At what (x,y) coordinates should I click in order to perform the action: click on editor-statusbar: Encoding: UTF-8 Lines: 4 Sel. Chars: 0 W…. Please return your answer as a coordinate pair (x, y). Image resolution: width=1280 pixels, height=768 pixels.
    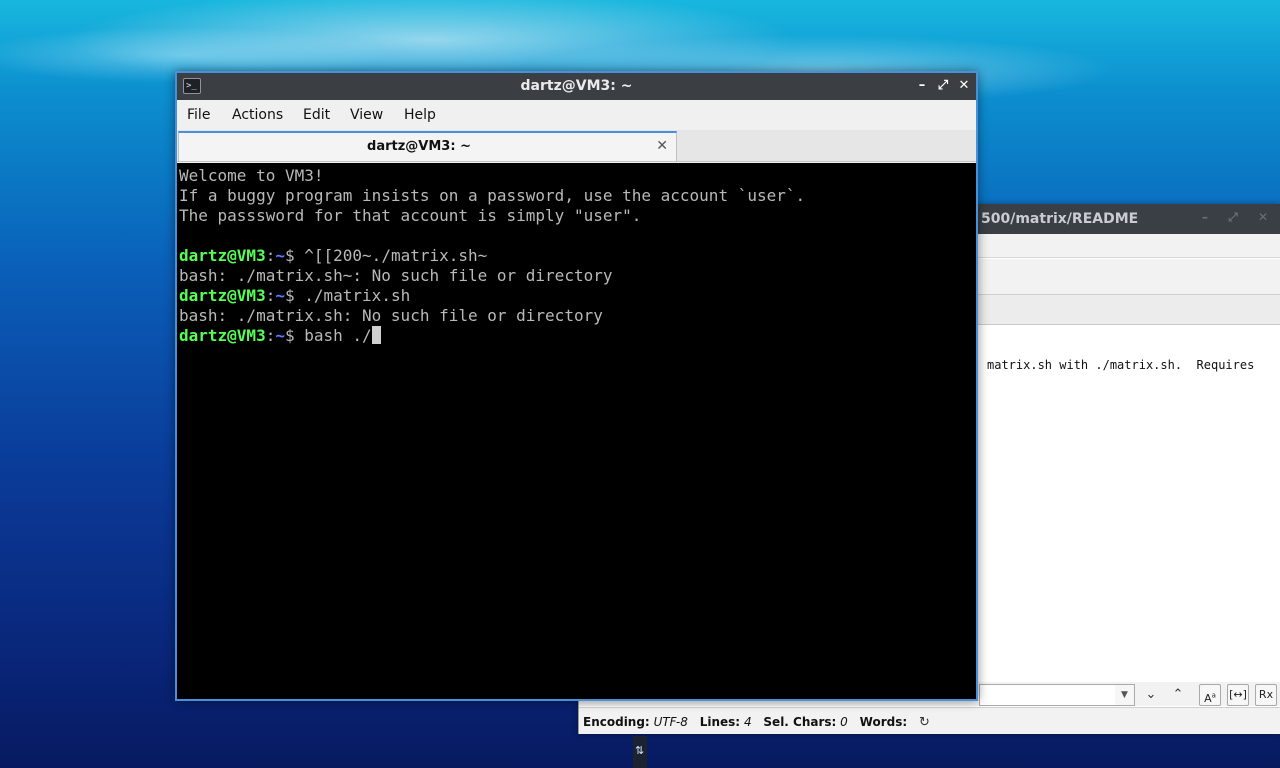
    Looking at the image, I should click on (929, 720).